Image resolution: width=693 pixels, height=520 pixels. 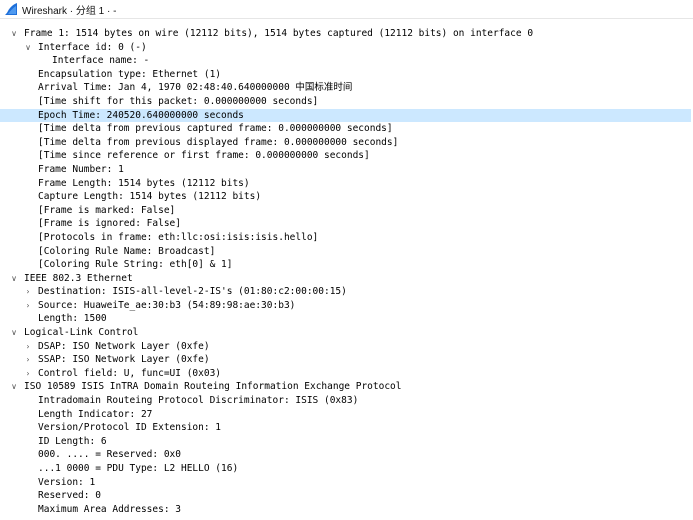 What do you see at coordinates (141, 115) in the screenshot?
I see `tree-item-label: Epoch Time: 240520.640000000 seconds` at bounding box center [141, 115].